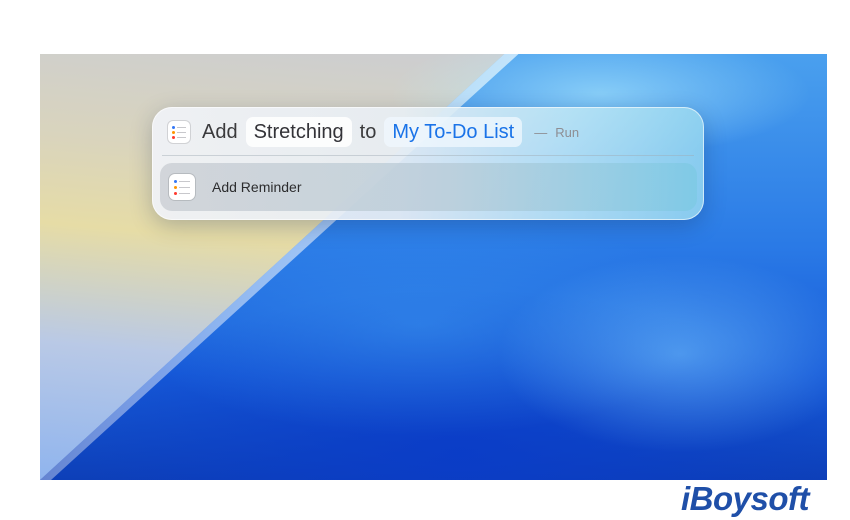 The width and height of the screenshot is (850, 520). Describe the element at coordinates (745, 498) in the screenshot. I see `iboysoft-logo: iBoysoft` at that location.